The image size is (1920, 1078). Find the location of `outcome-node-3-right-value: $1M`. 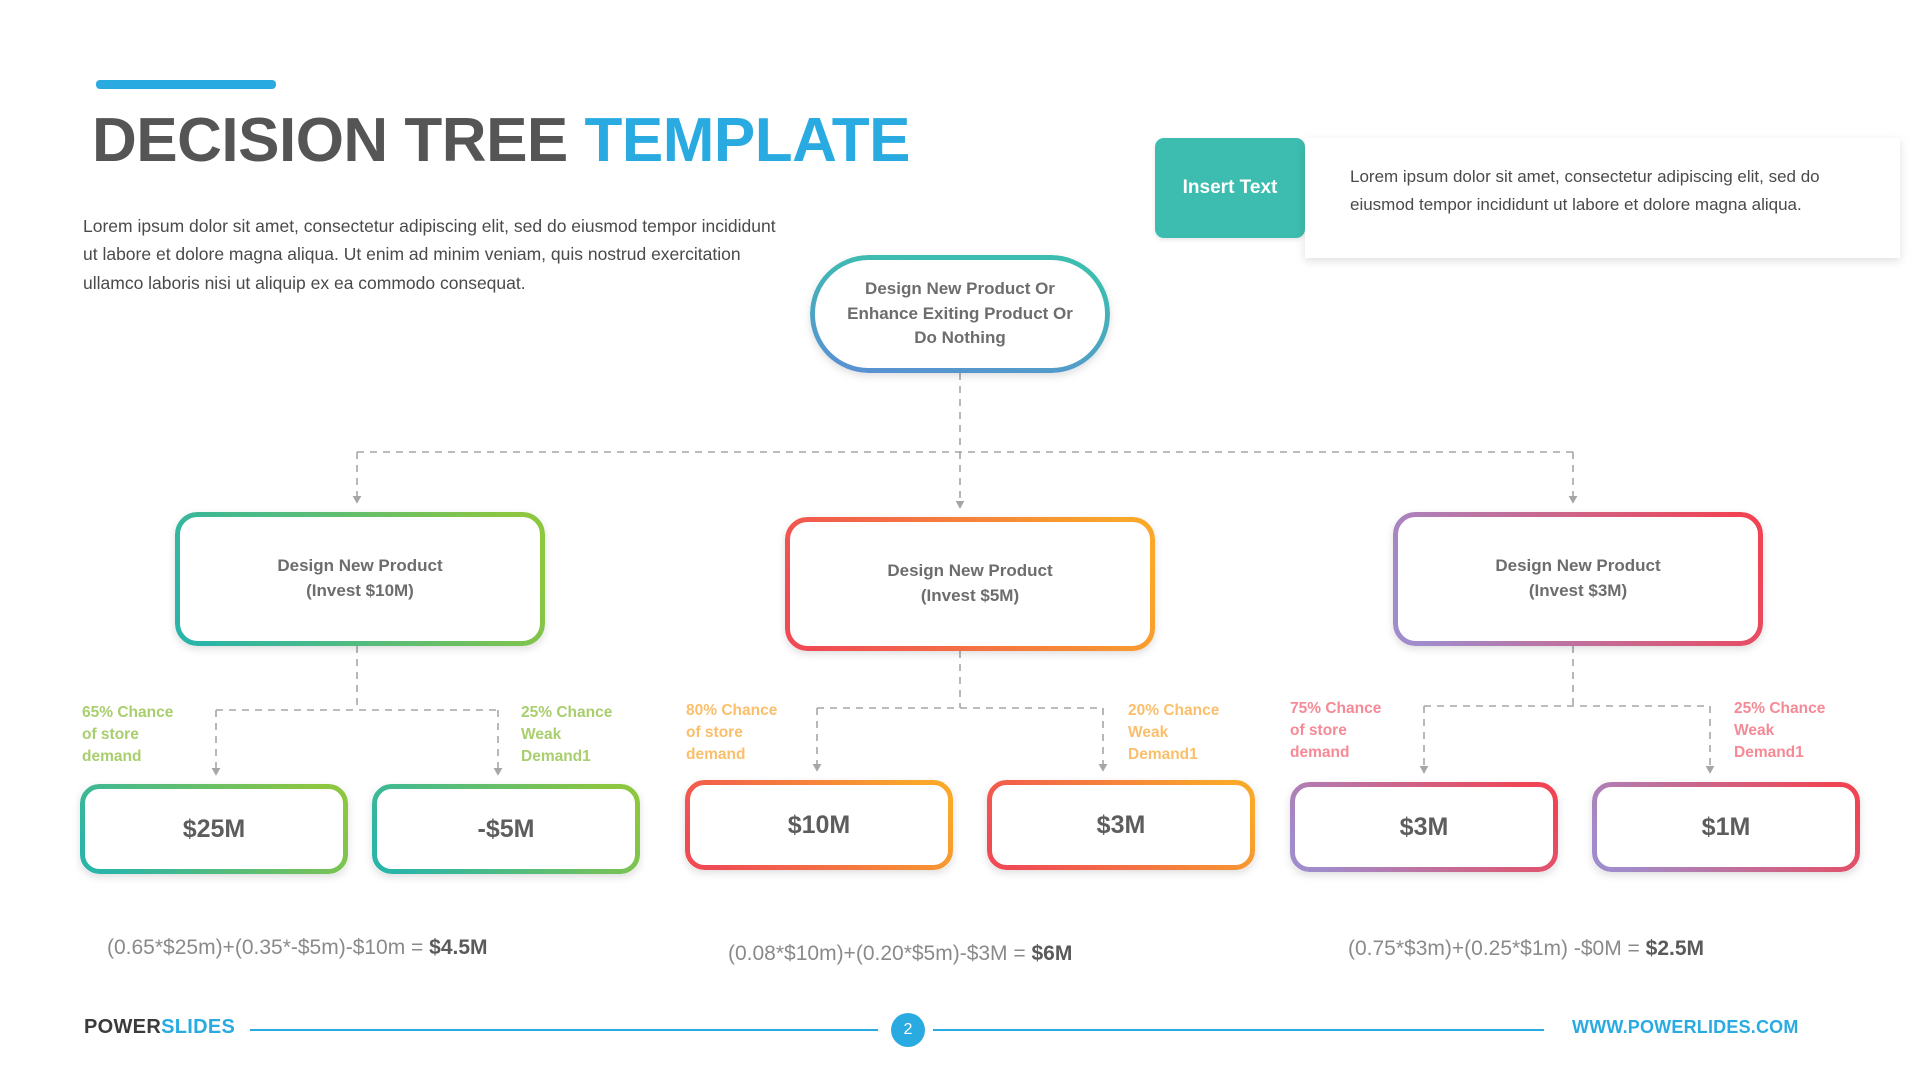

outcome-node-3-right-value: $1M is located at coordinates (1726, 826).